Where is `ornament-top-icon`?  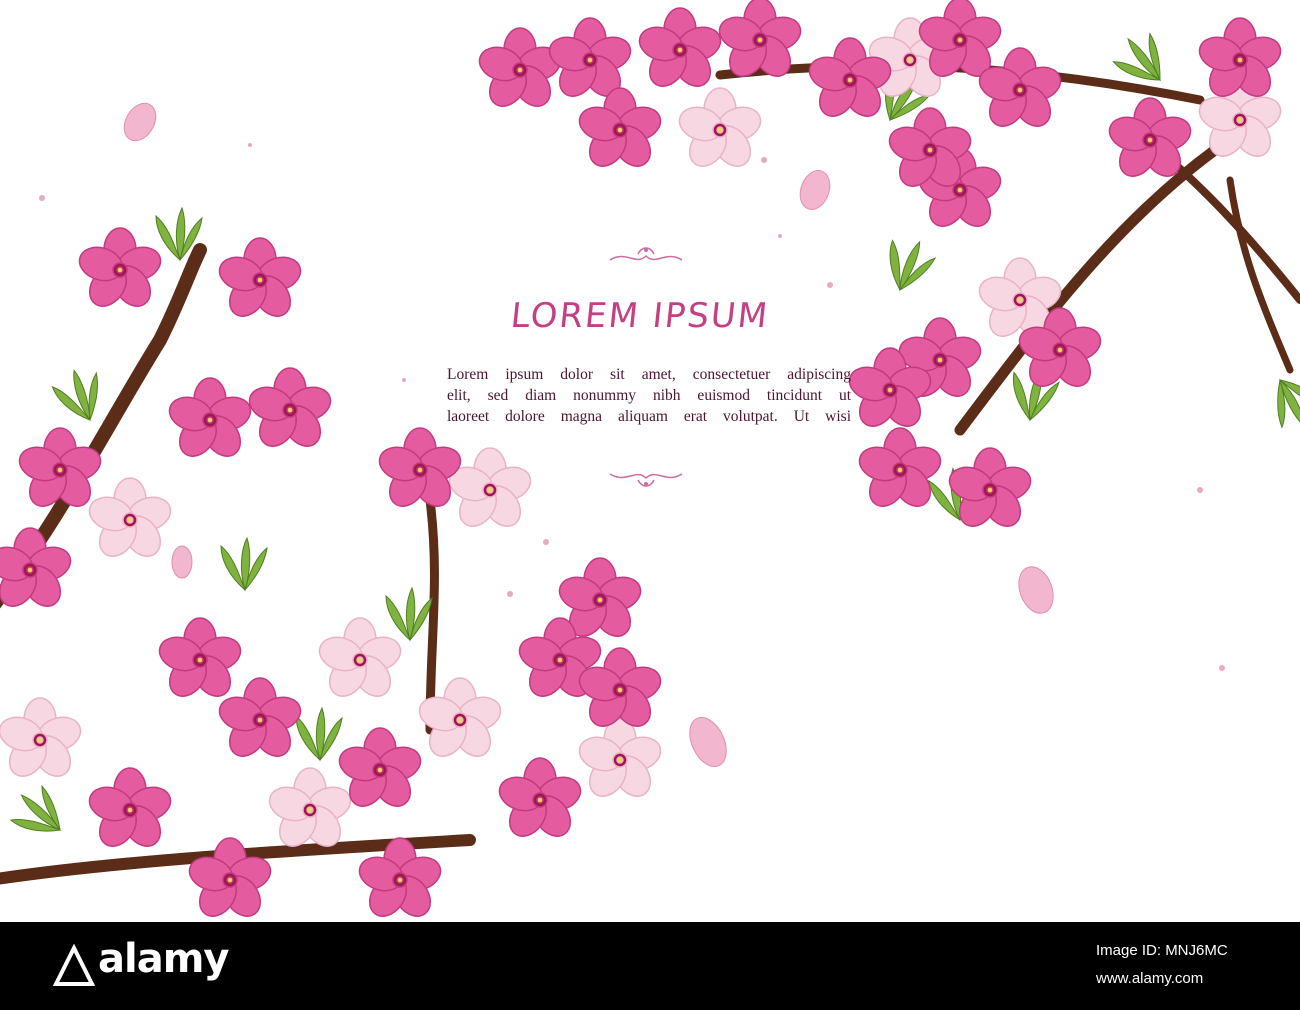 ornament-top-icon is located at coordinates (646, 254).